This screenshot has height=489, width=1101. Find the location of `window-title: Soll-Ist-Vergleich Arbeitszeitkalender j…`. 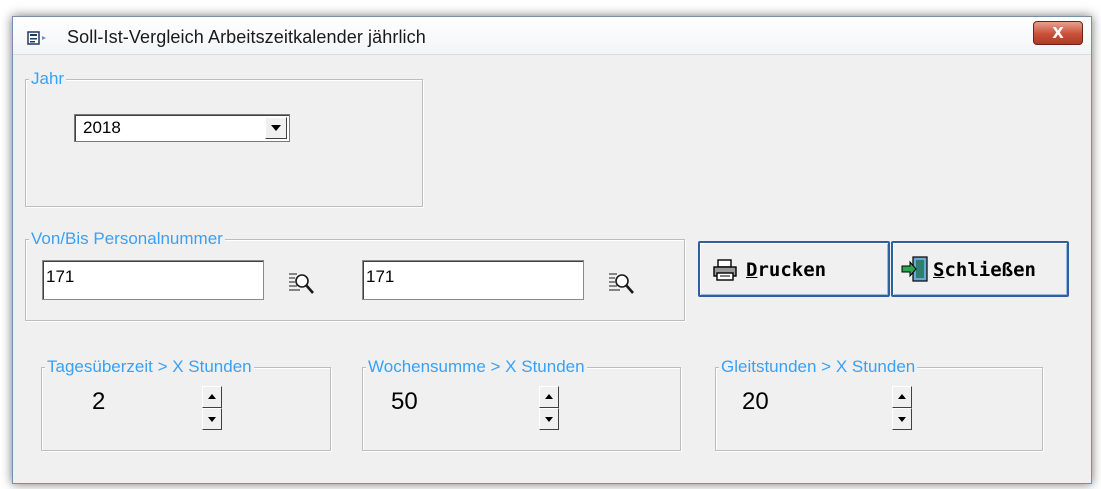

window-title: Soll-Ist-Vergleich Arbeitszeitkalender j… is located at coordinates (246, 37).